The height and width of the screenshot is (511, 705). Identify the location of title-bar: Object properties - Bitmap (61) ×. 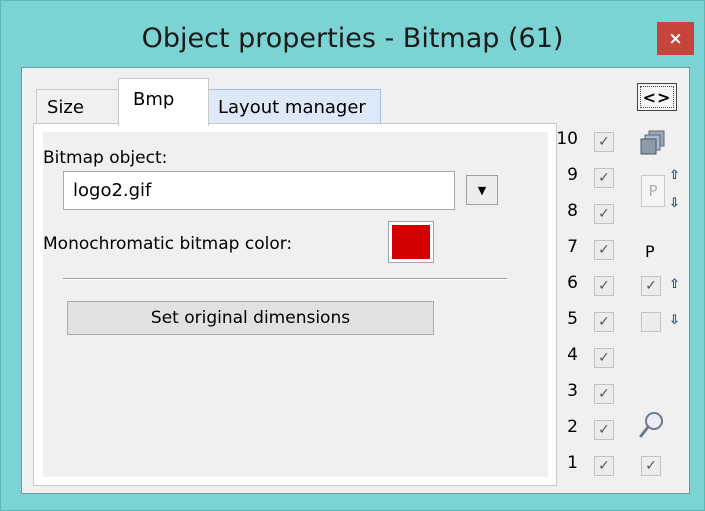
(352, 39).